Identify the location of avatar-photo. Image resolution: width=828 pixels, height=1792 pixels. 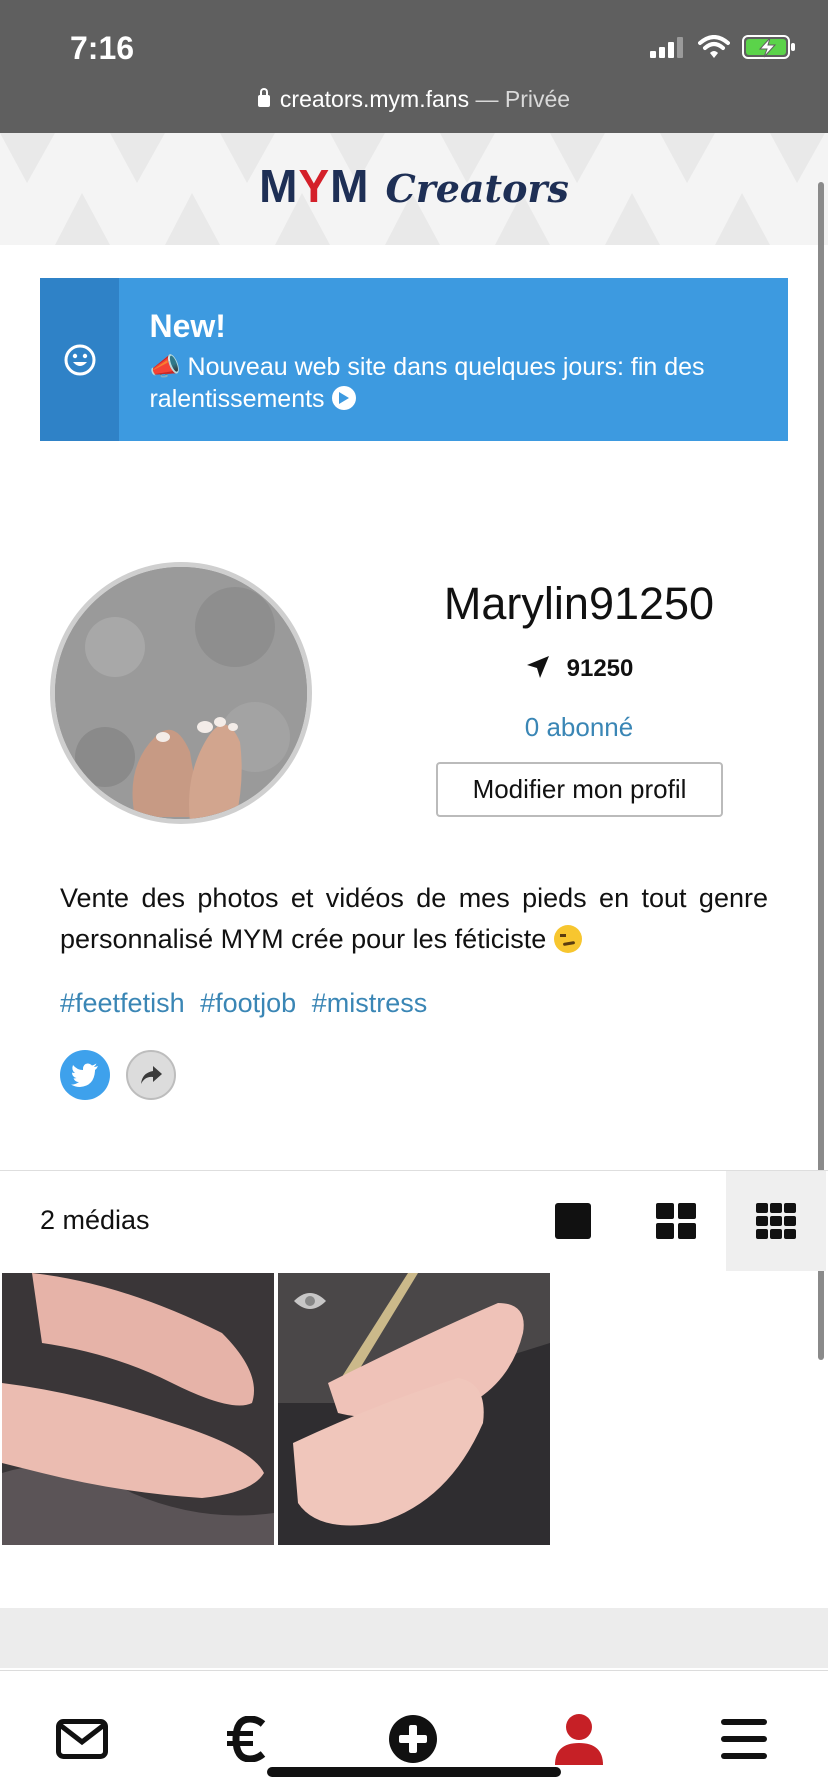
(181, 693).